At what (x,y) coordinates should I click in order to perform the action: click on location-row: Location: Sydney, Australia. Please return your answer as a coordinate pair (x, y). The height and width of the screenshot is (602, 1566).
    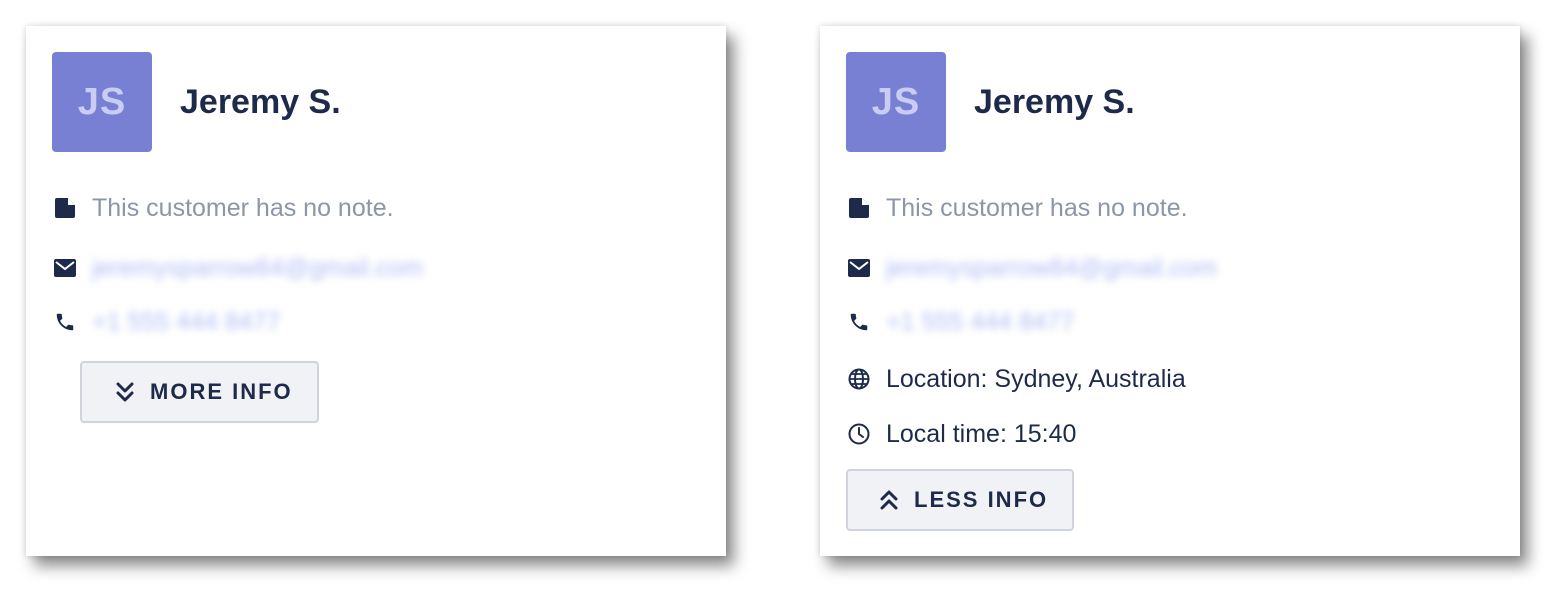
    Looking at the image, I should click on (1016, 379).